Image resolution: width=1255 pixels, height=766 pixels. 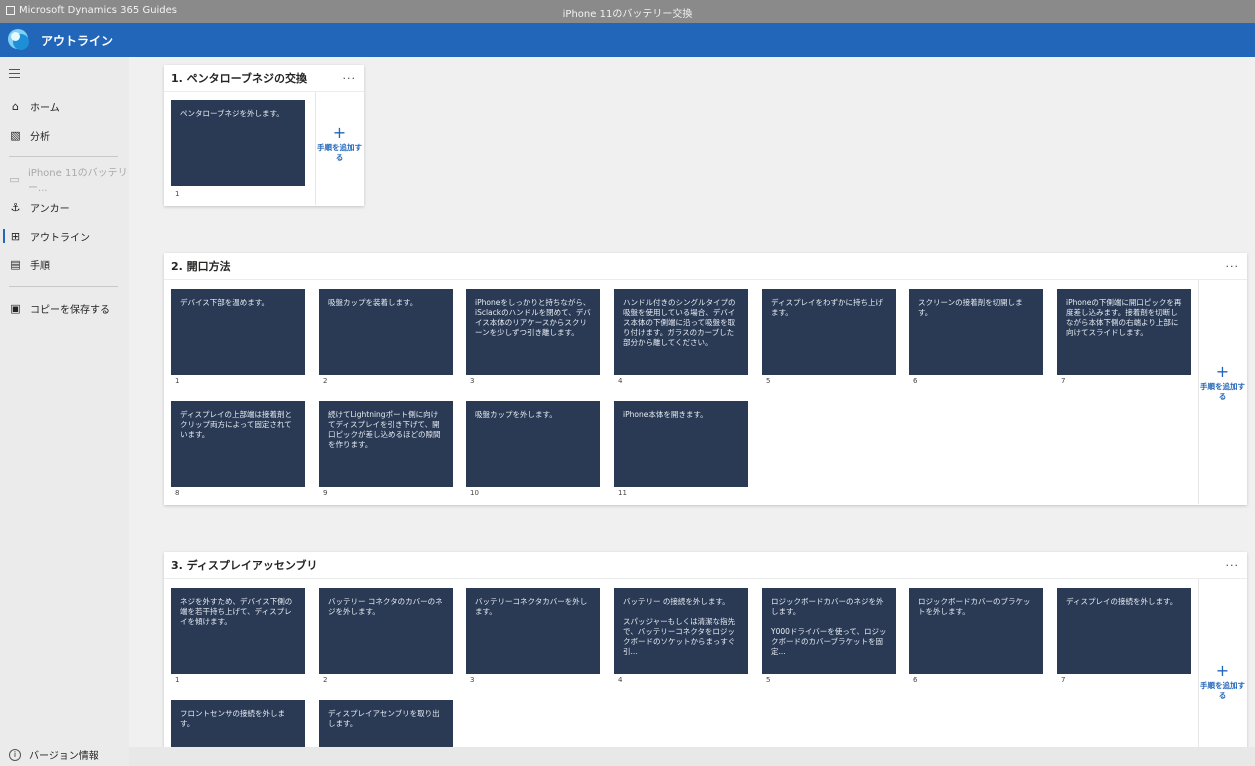 I want to click on page-title: アウトライン, so click(x=77, y=40).